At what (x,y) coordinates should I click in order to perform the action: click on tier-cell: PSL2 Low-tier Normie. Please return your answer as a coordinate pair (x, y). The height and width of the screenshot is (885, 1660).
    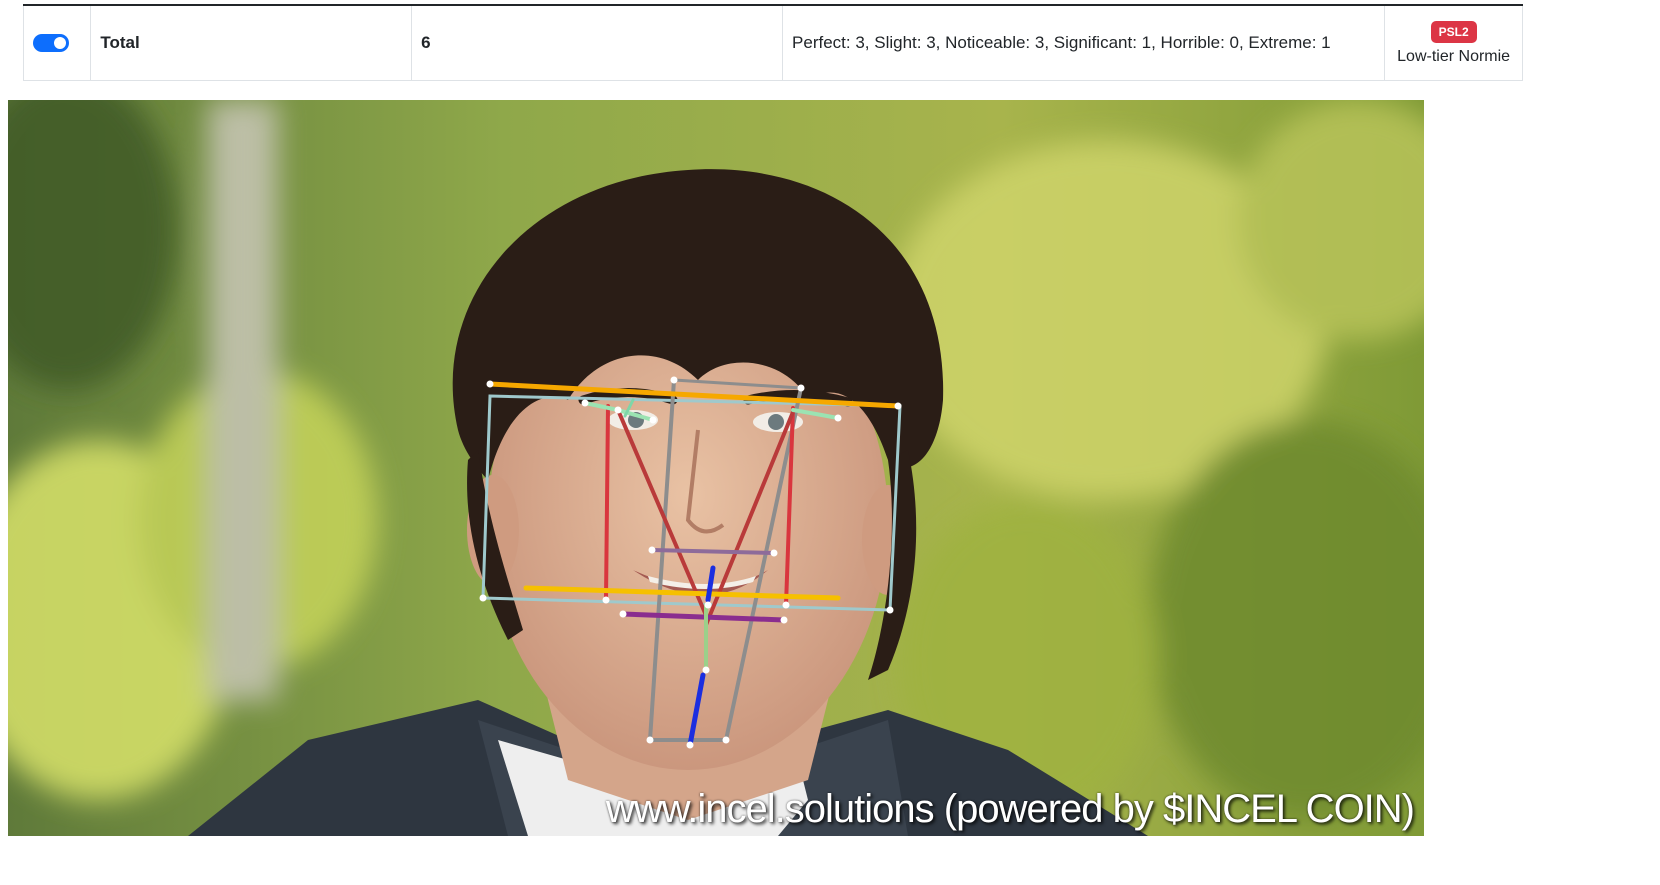
    Looking at the image, I should click on (1453, 43).